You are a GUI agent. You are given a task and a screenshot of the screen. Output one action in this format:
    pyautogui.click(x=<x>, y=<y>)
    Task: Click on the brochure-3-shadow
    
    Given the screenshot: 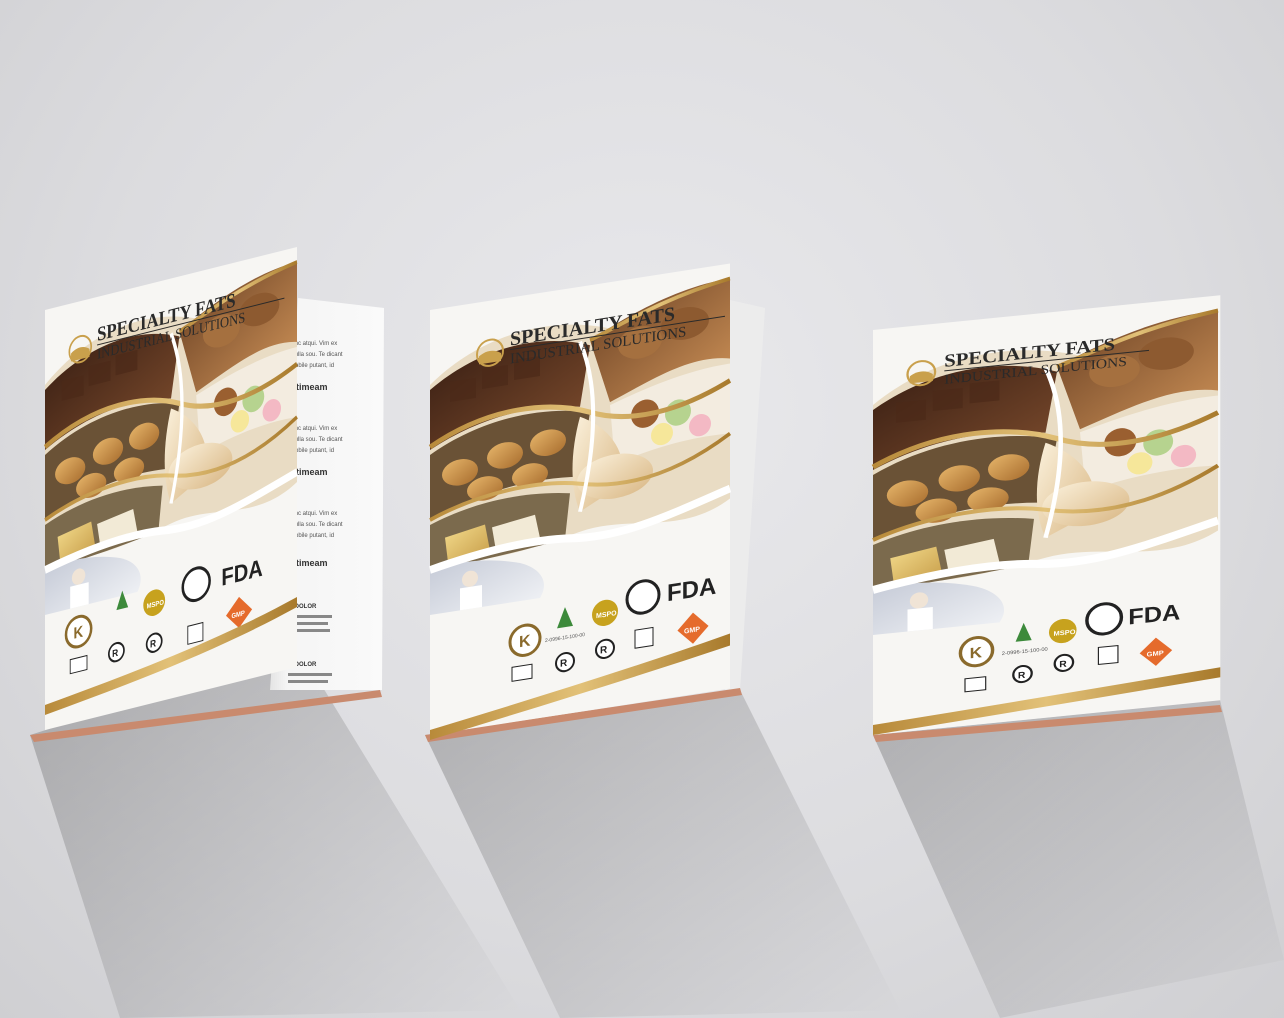 What is the action you would take?
    pyautogui.click(x=1078, y=859)
    